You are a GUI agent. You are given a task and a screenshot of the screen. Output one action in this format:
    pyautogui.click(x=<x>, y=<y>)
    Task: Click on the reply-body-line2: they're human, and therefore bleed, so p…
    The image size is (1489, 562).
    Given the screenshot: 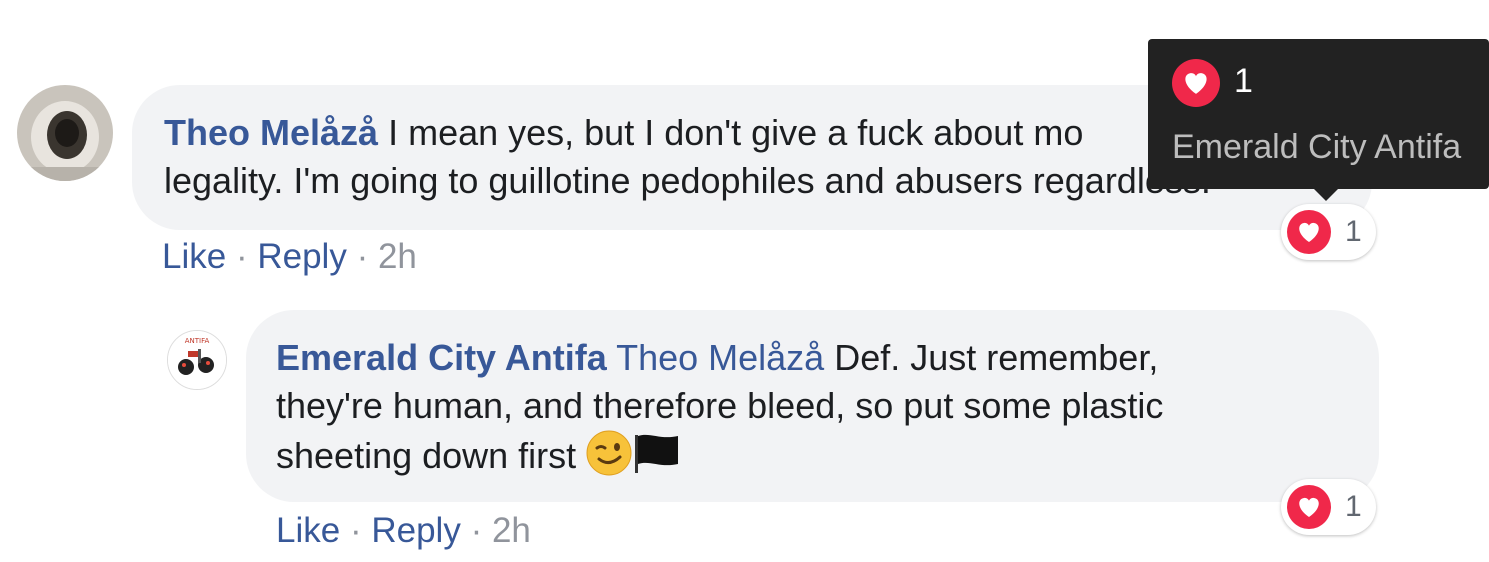 What is the action you would take?
    pyautogui.click(x=720, y=405)
    